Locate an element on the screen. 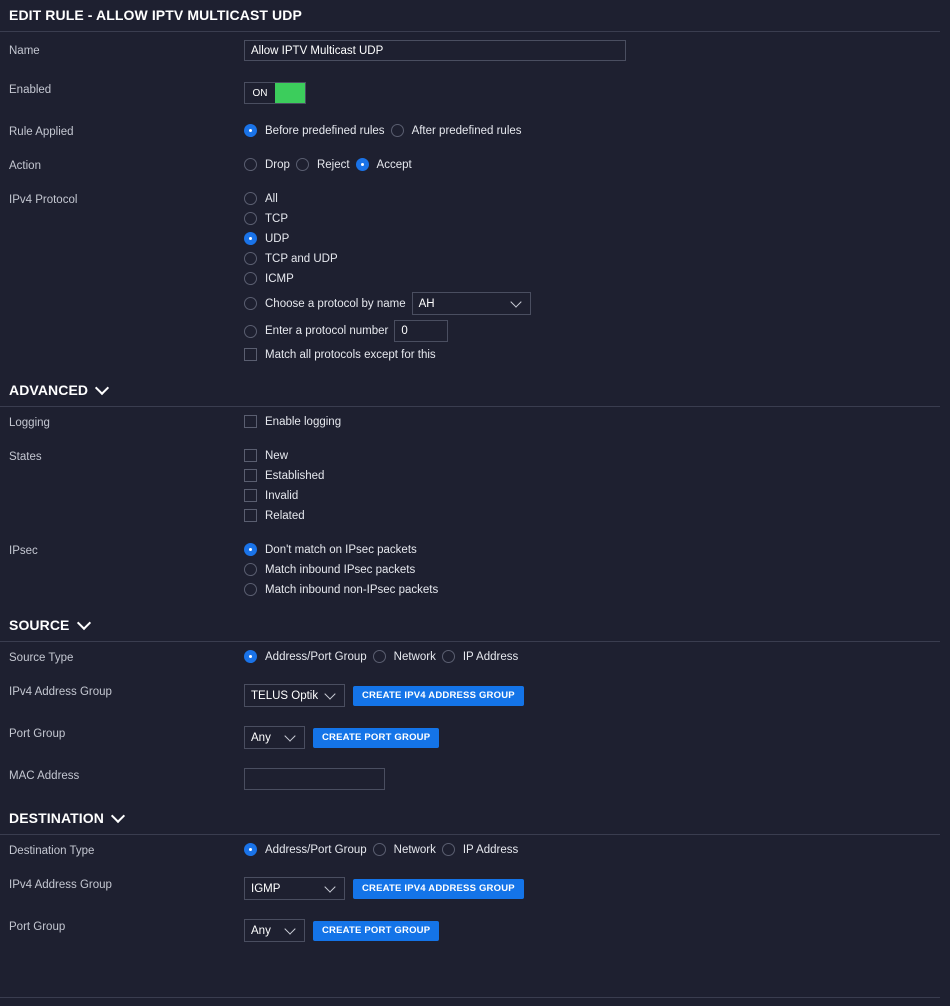  dest-group-value: IGMP is located at coordinates (266, 888).